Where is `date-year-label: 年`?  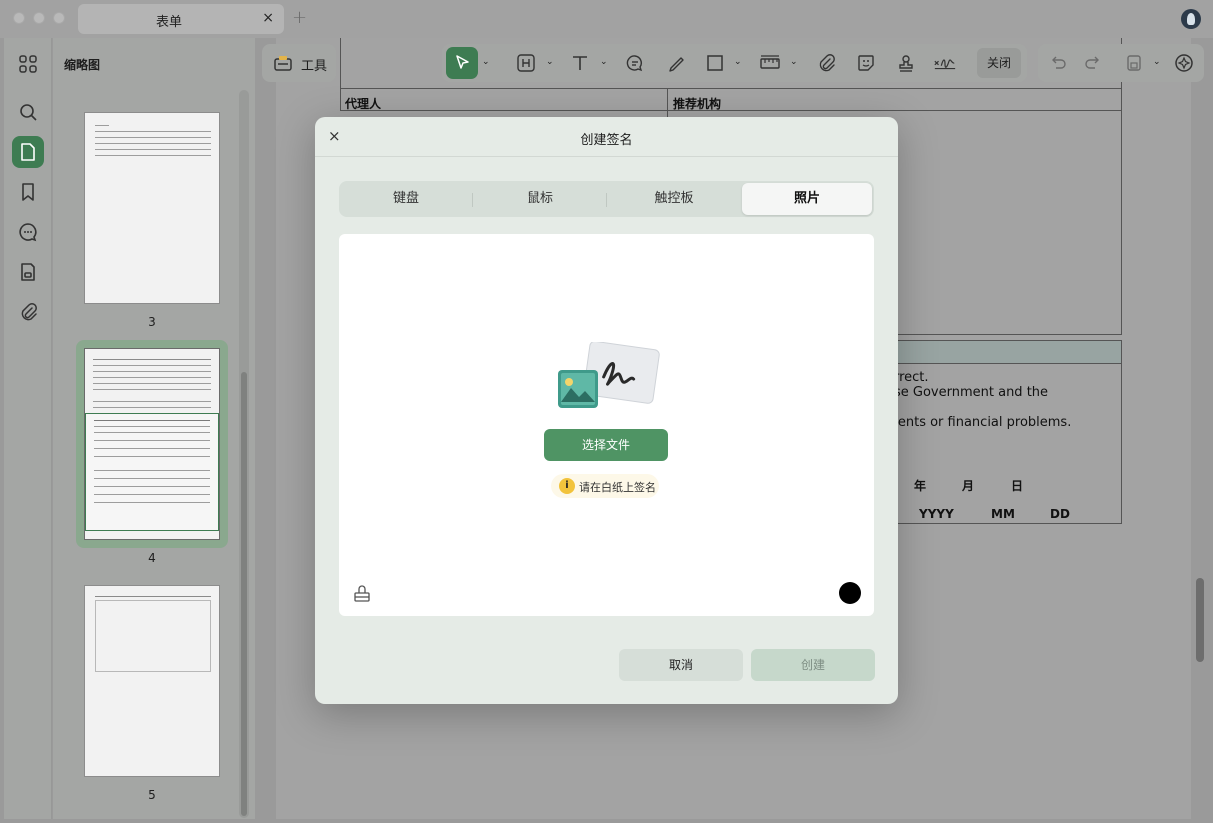 date-year-label: 年 is located at coordinates (920, 486).